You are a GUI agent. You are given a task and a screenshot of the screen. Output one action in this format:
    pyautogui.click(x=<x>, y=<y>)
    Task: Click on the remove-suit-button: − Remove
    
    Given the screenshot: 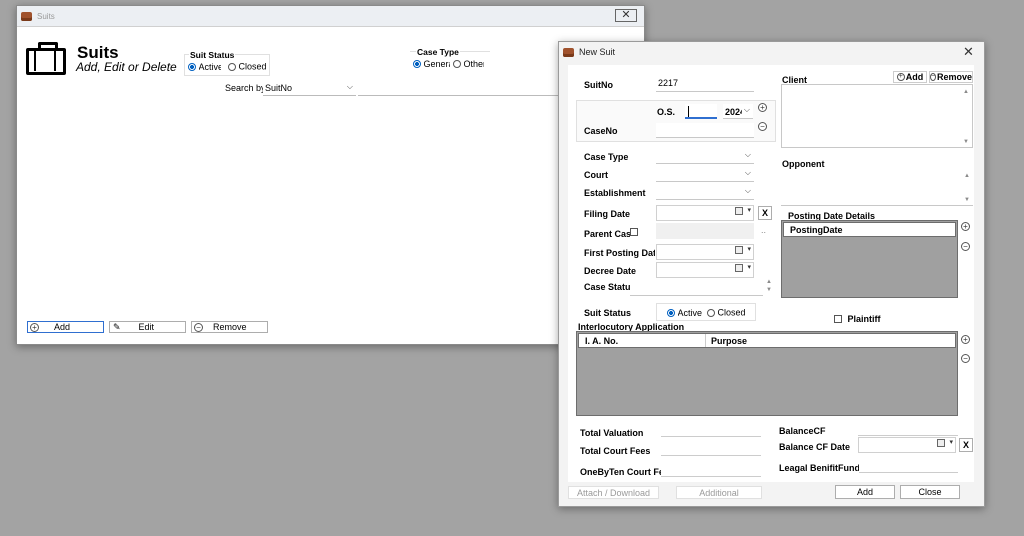 What is the action you would take?
    pyautogui.click(x=229, y=327)
    